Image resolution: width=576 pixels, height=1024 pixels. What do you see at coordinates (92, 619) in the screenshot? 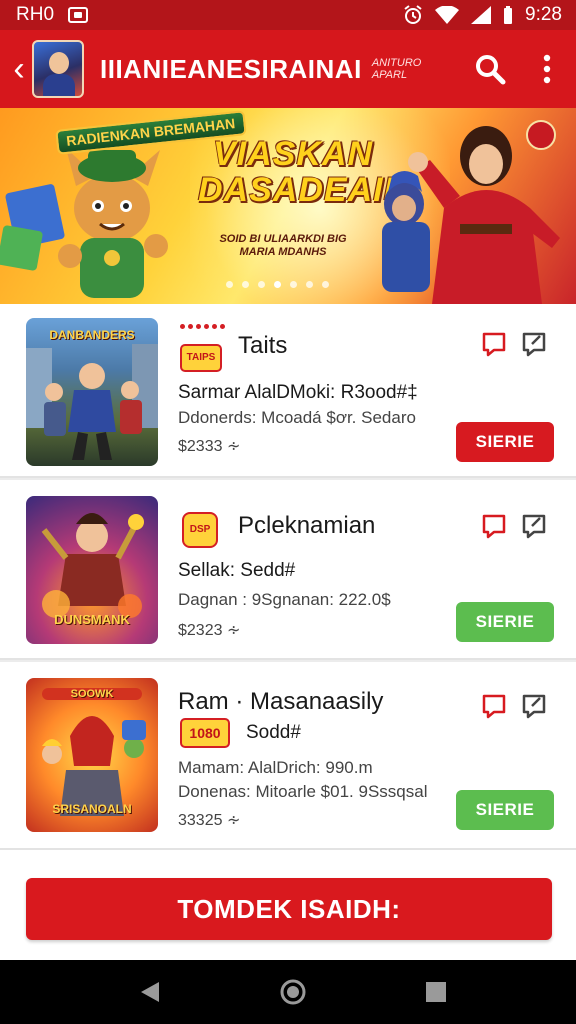
I see `thumbnail-title: DUNSMANK` at bounding box center [92, 619].